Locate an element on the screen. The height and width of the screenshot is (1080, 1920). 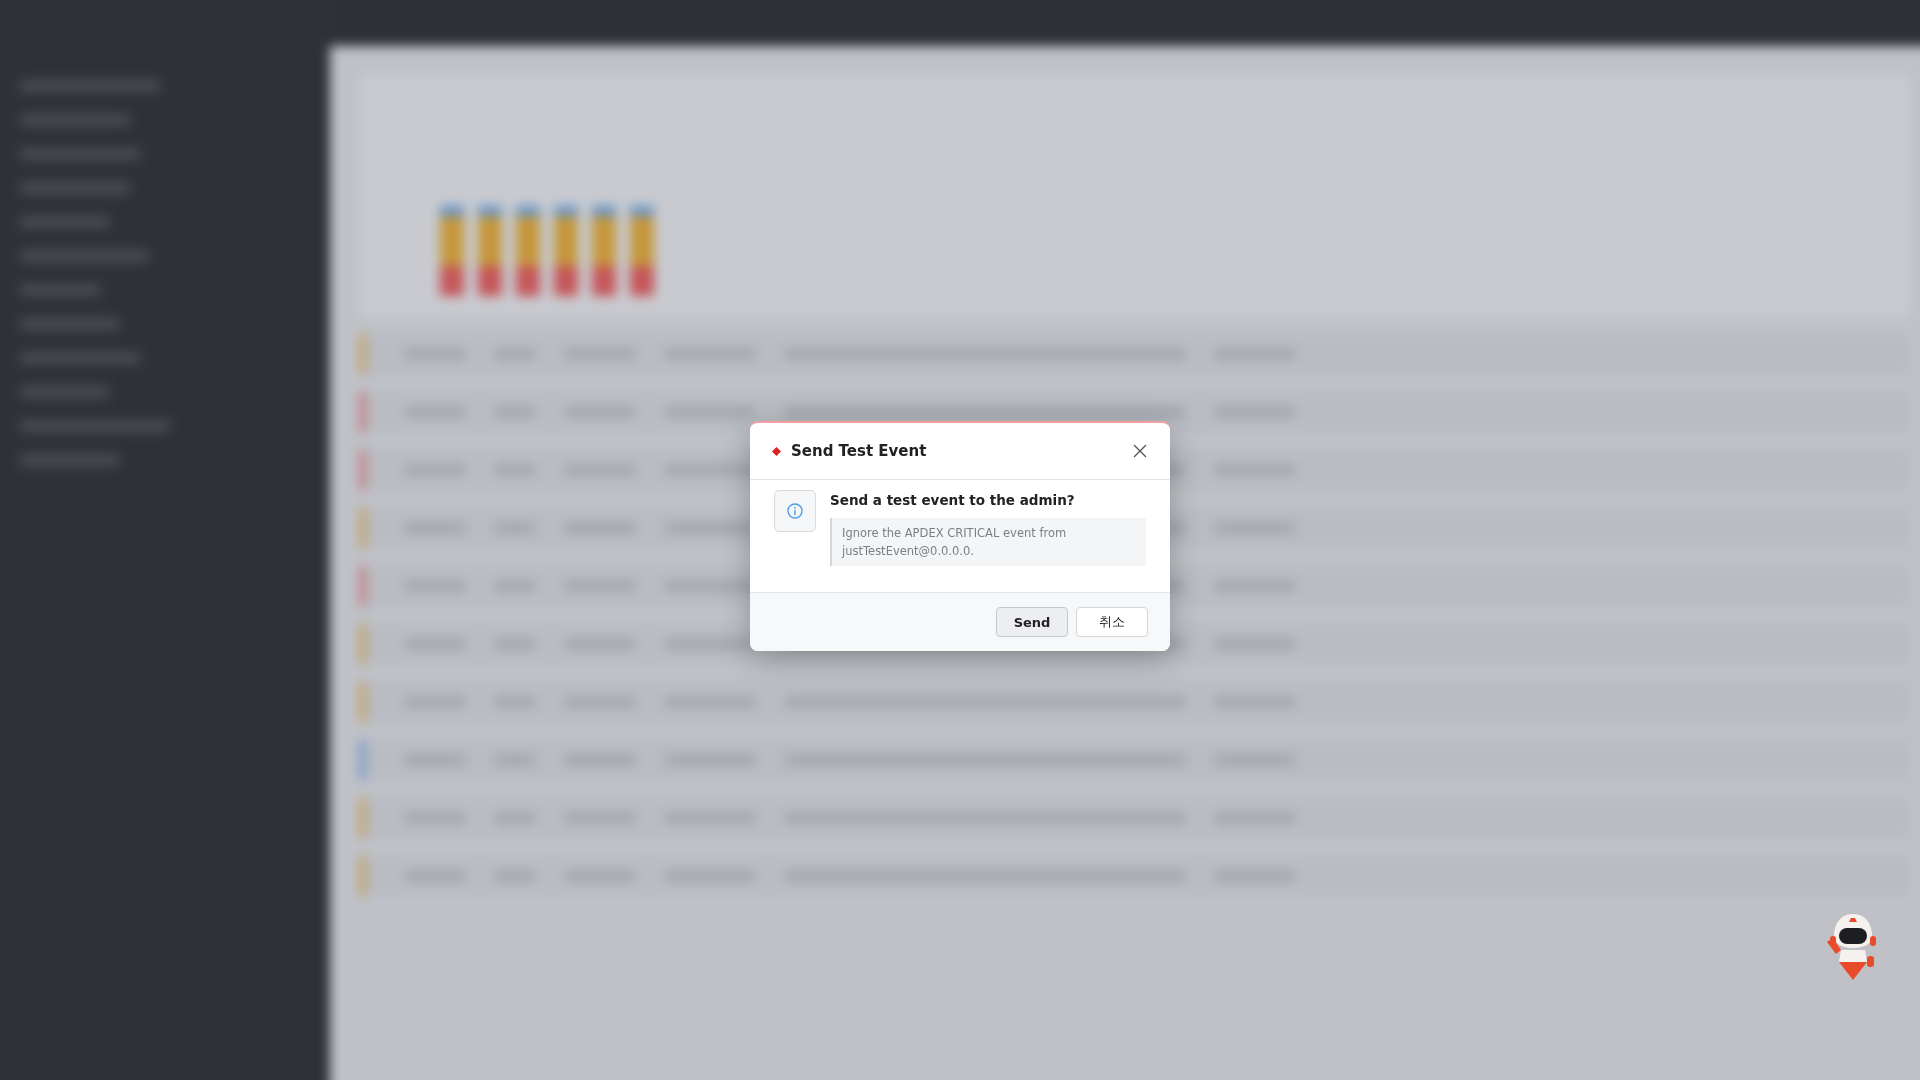
send-button: Send is located at coordinates (1032, 622).